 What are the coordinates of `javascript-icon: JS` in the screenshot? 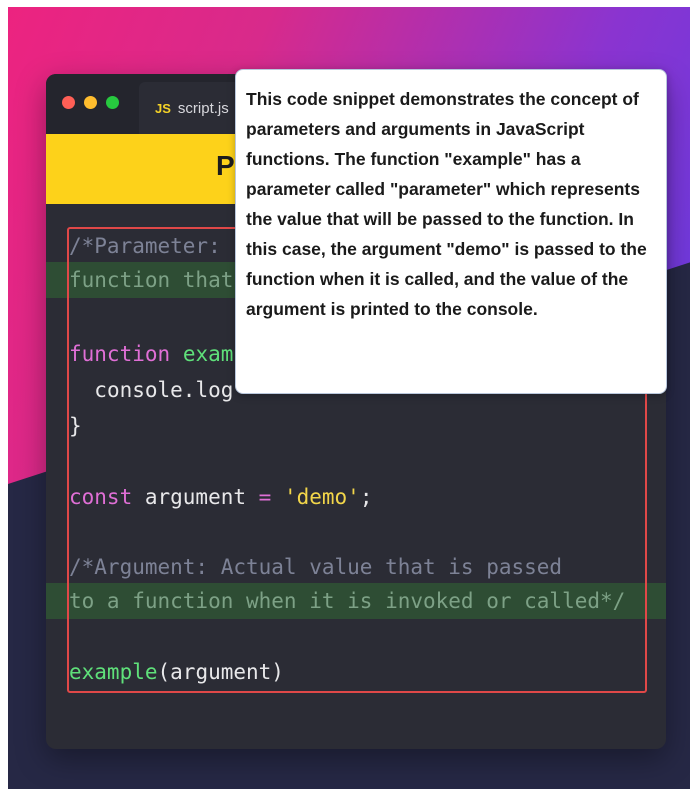 It's located at (163, 108).